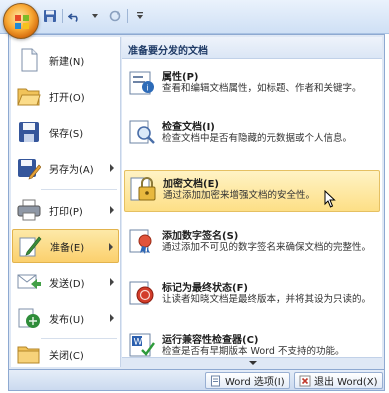 The image size is (389, 393). Describe the element at coordinates (29, 282) in the screenshot. I see `send-icon` at that location.